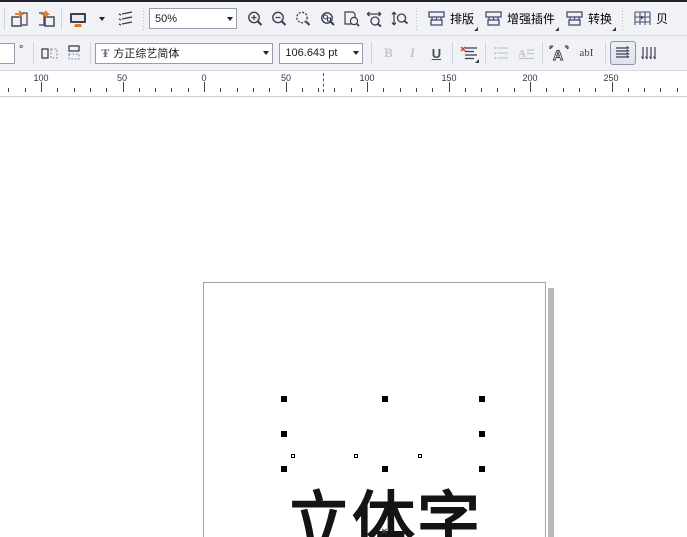  I want to click on zoom-to-page-width-button, so click(375, 19).